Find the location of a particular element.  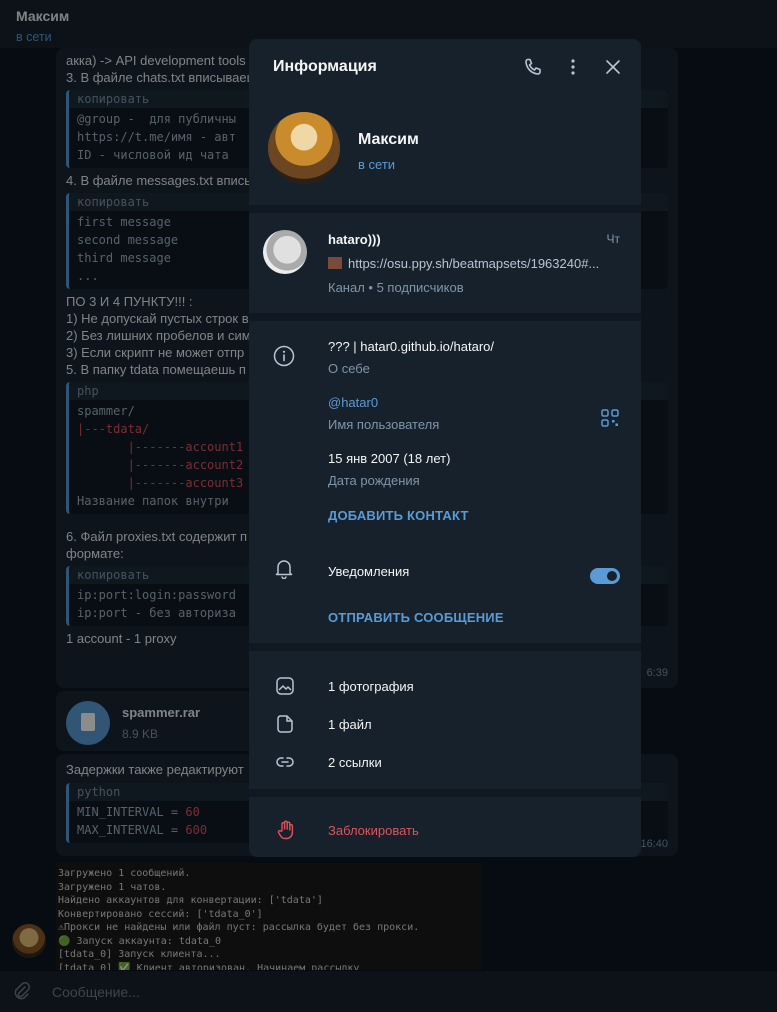

bio-label: О себе is located at coordinates (349, 368).